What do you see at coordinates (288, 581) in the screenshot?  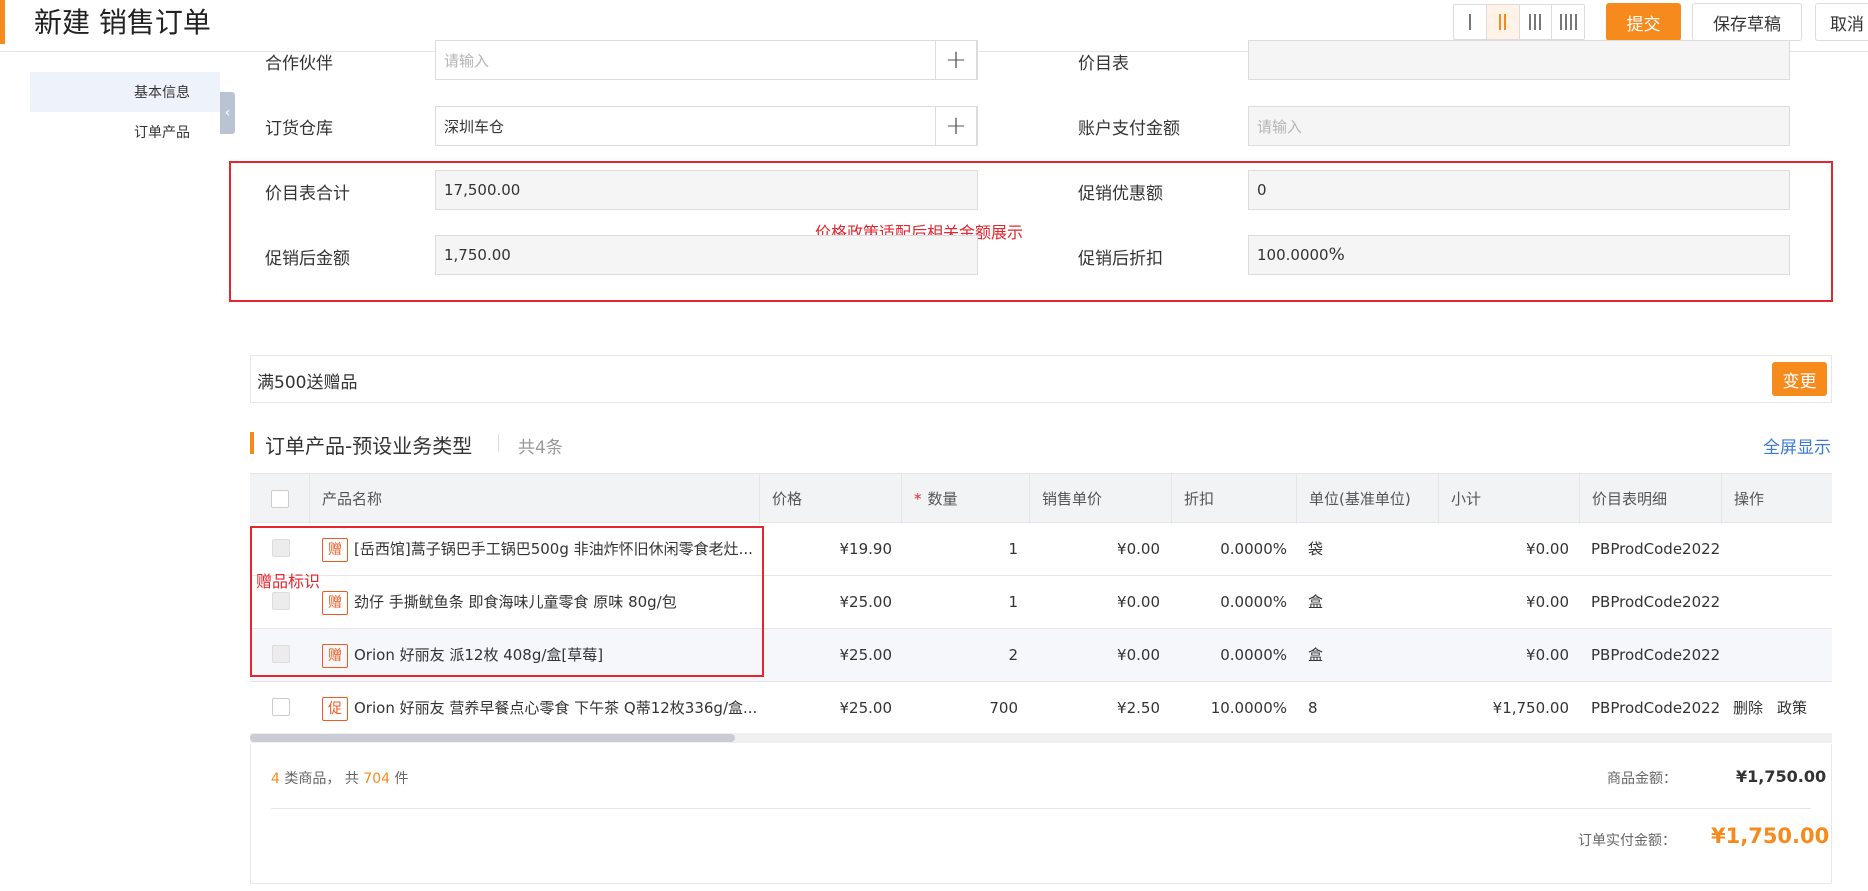 I see `gift-annotation-note: 赠品标识` at bounding box center [288, 581].